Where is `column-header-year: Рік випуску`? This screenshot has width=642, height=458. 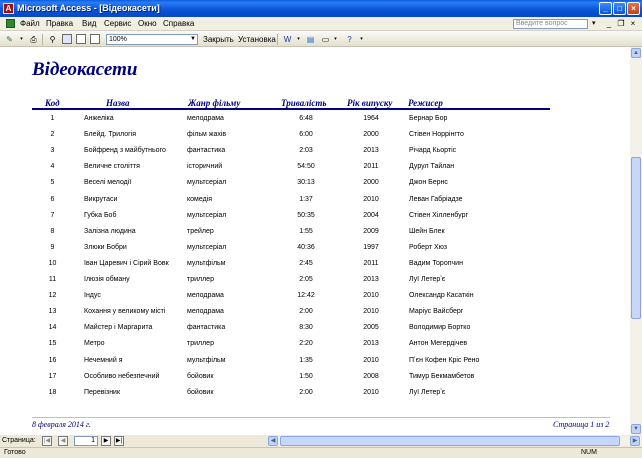
column-header-year: Рік випуску is located at coordinates (370, 103).